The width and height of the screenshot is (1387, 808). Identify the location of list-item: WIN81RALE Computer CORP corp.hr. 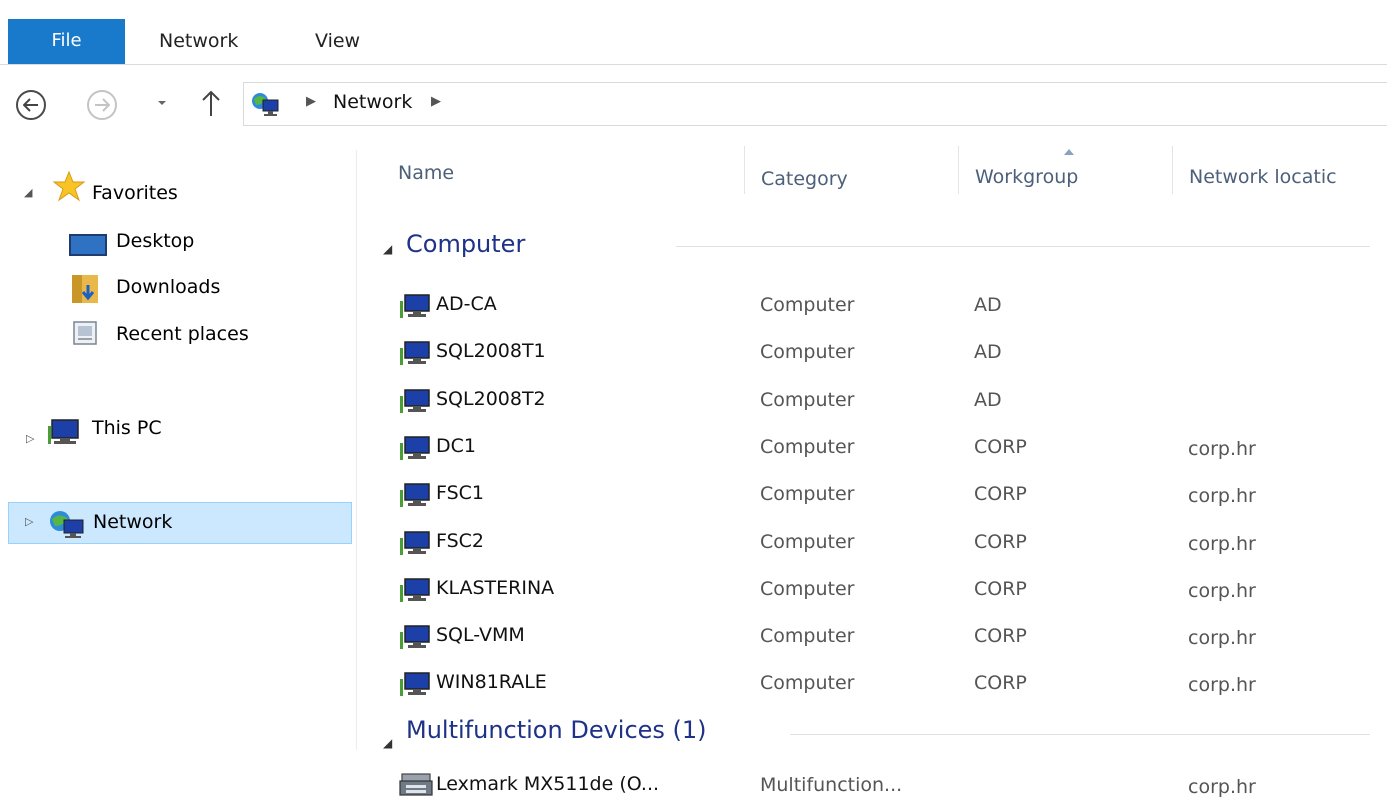
(886, 684).